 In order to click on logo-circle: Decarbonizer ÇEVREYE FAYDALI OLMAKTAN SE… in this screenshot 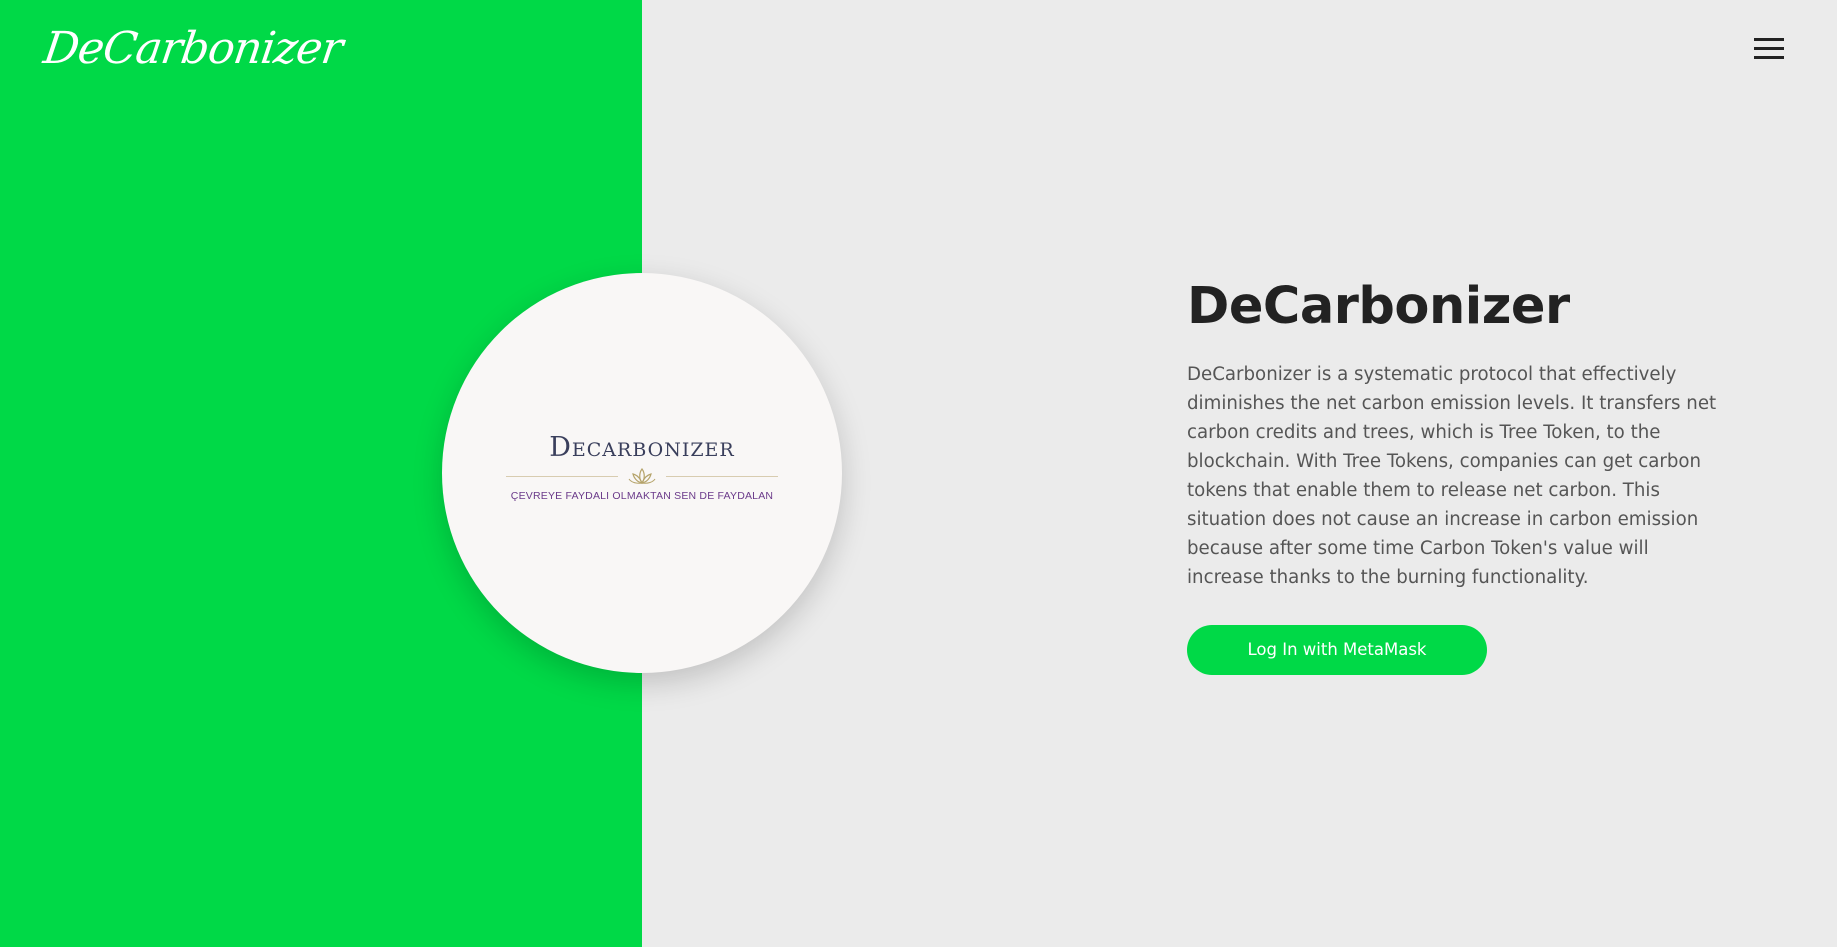, I will do `click(642, 473)`.